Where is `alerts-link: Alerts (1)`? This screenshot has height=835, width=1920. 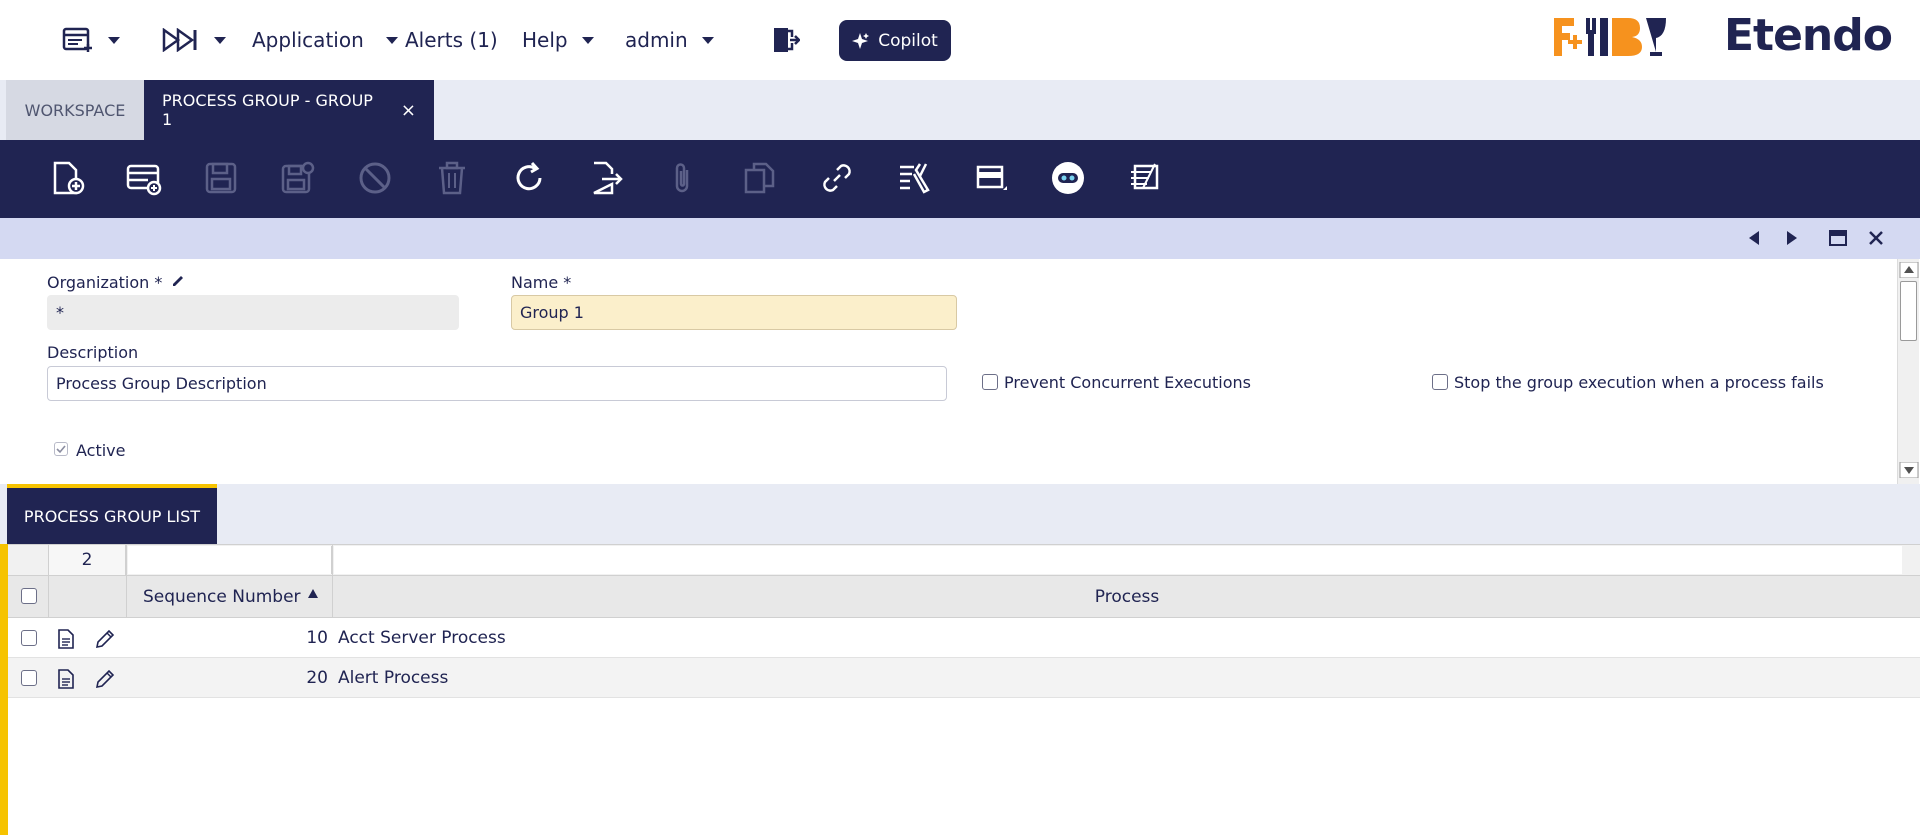 alerts-link: Alerts (1) is located at coordinates (451, 40).